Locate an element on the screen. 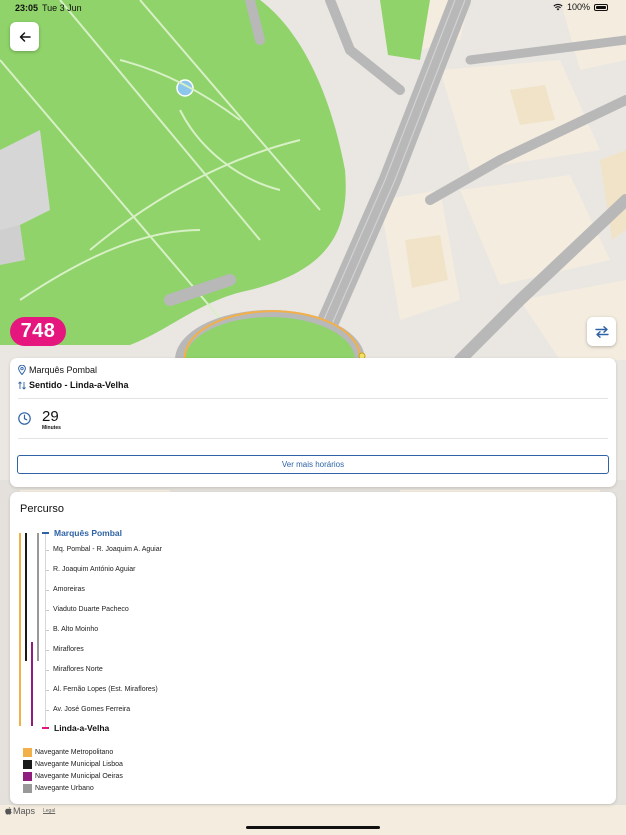 This screenshot has height=835, width=626. legend-label: Navegante Metropolitano is located at coordinates (74, 752).